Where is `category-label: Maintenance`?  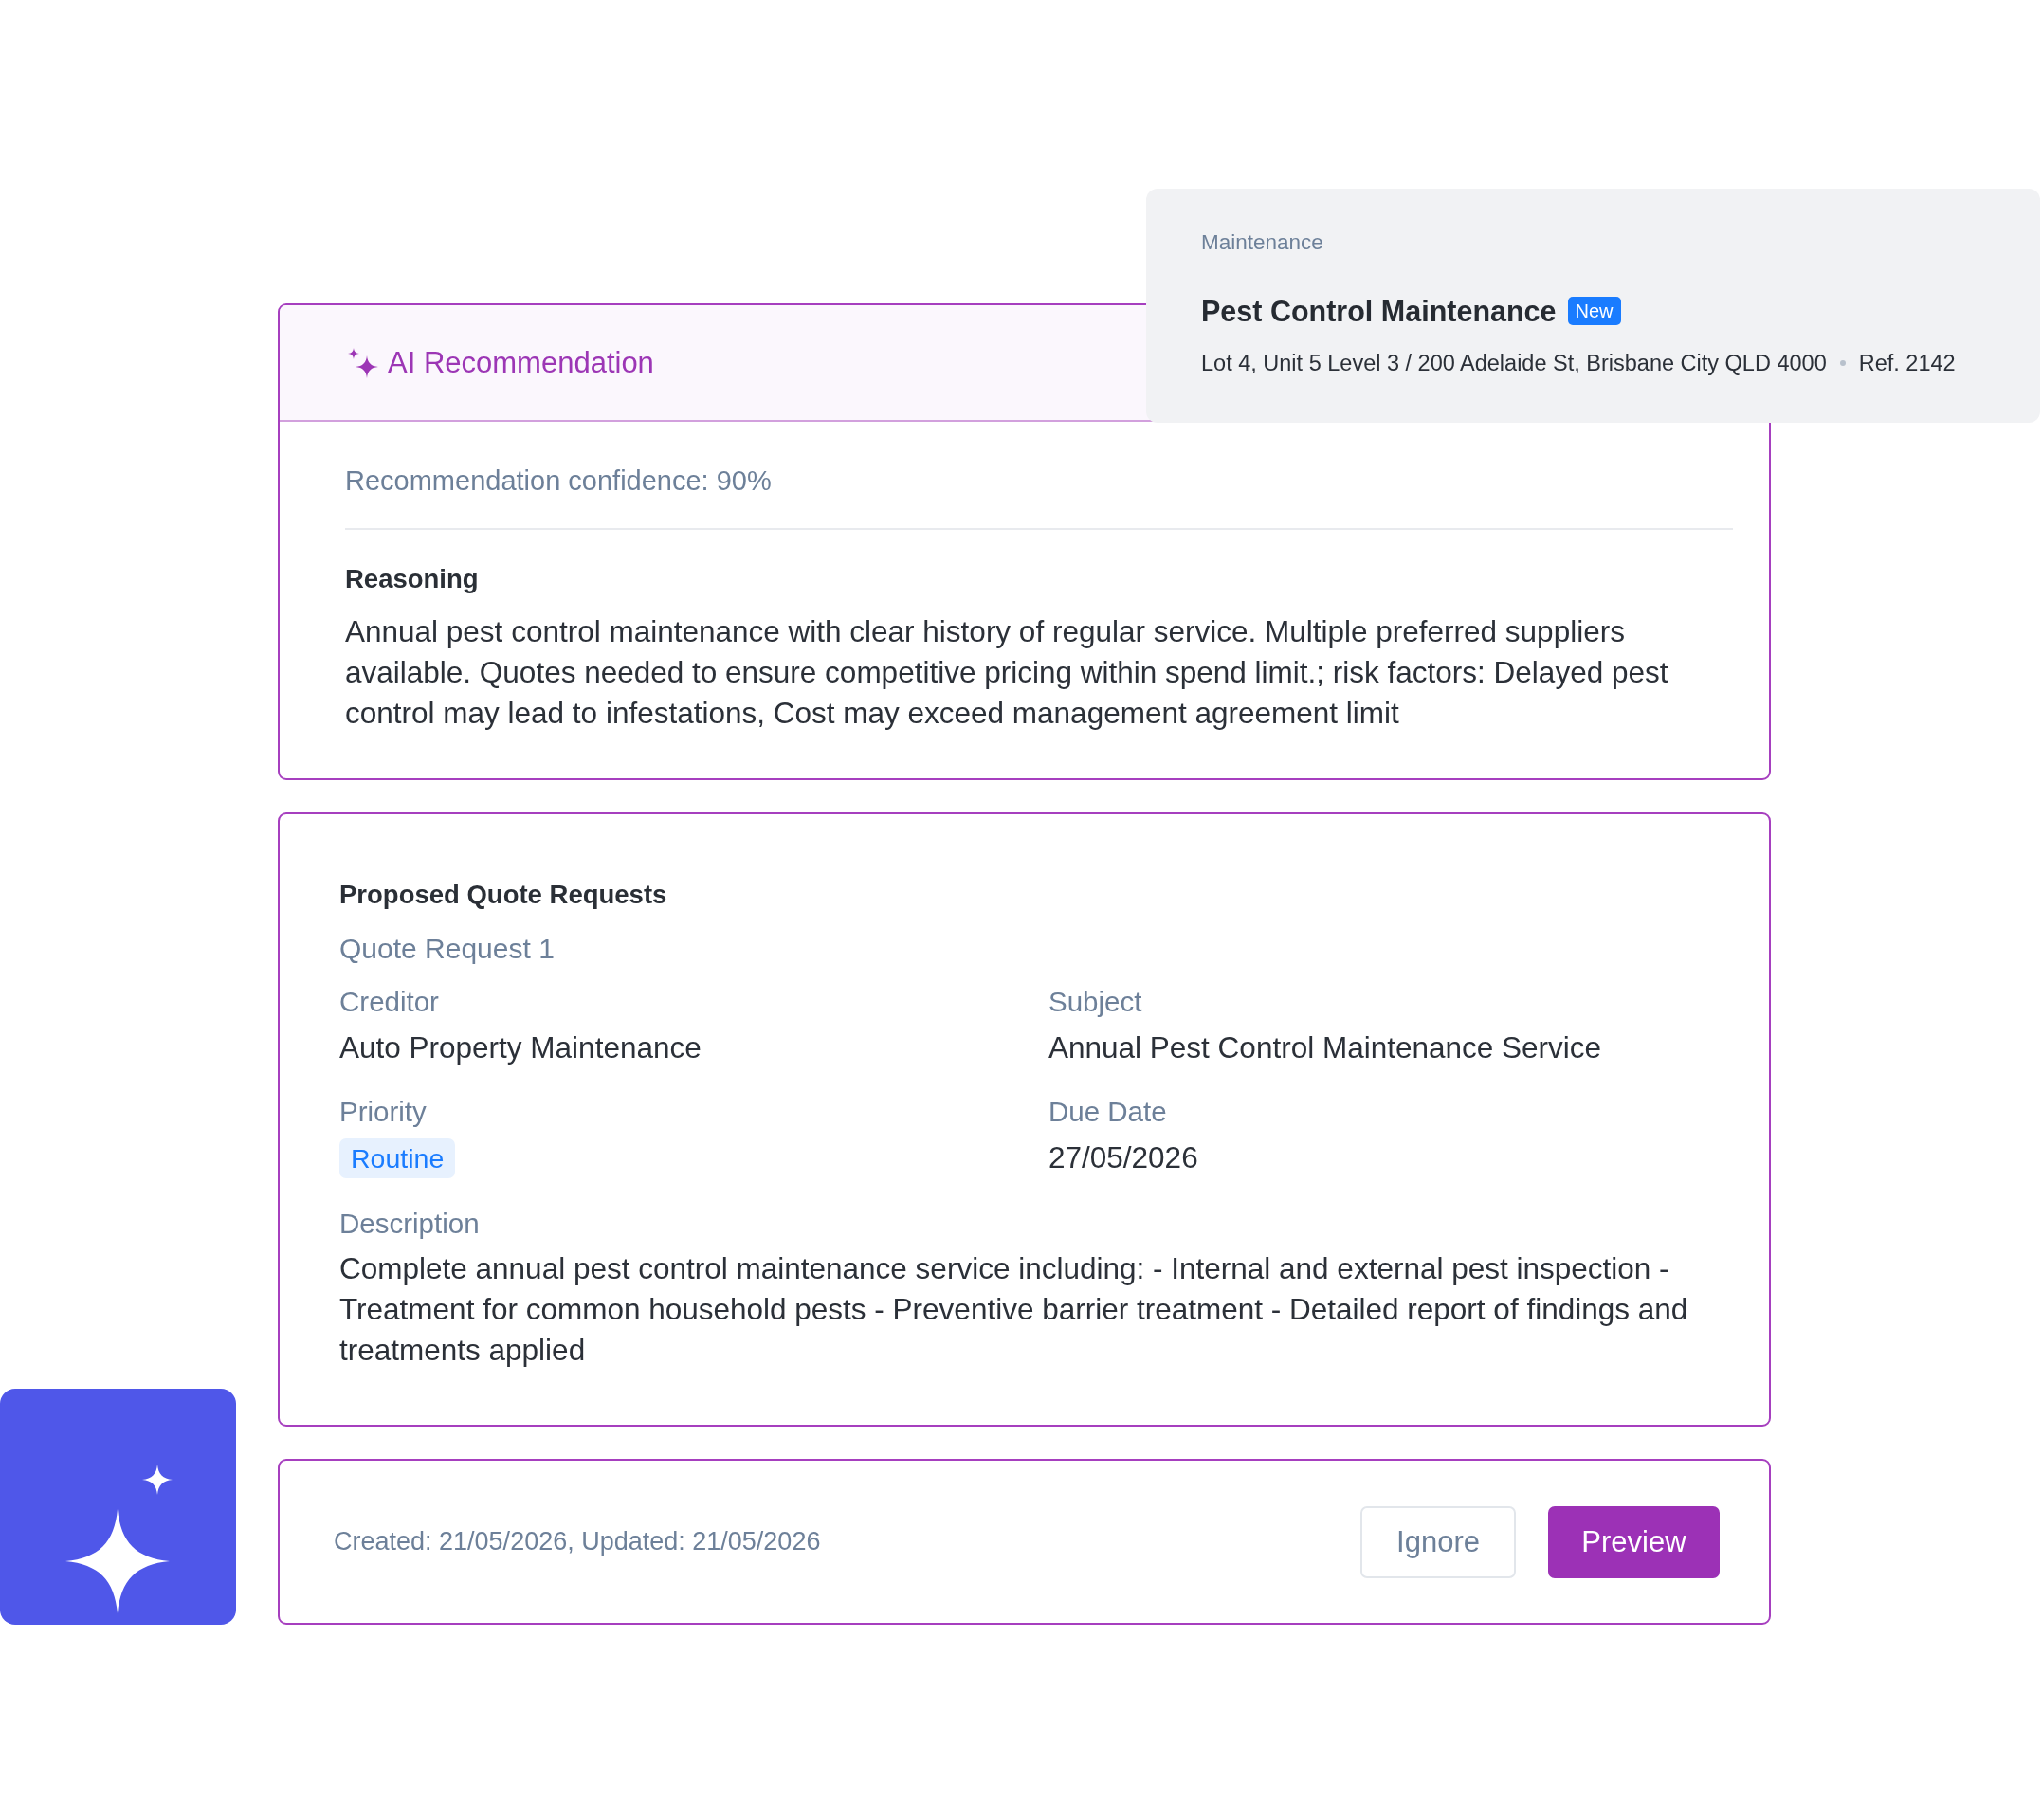
category-label: Maintenance is located at coordinates (1262, 242).